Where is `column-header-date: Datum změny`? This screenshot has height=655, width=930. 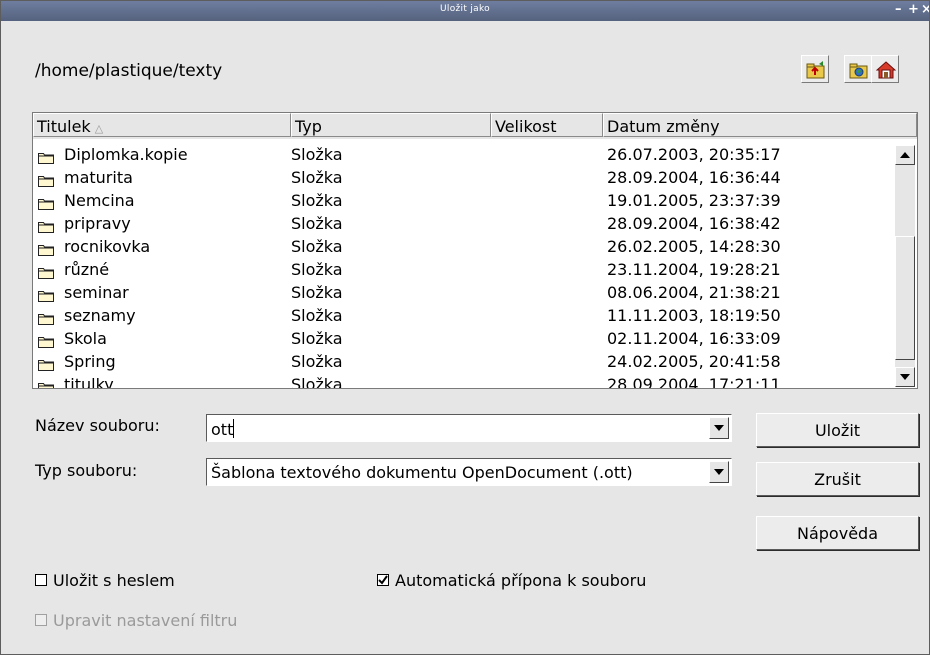
column-header-date: Datum změny is located at coordinates (760, 125).